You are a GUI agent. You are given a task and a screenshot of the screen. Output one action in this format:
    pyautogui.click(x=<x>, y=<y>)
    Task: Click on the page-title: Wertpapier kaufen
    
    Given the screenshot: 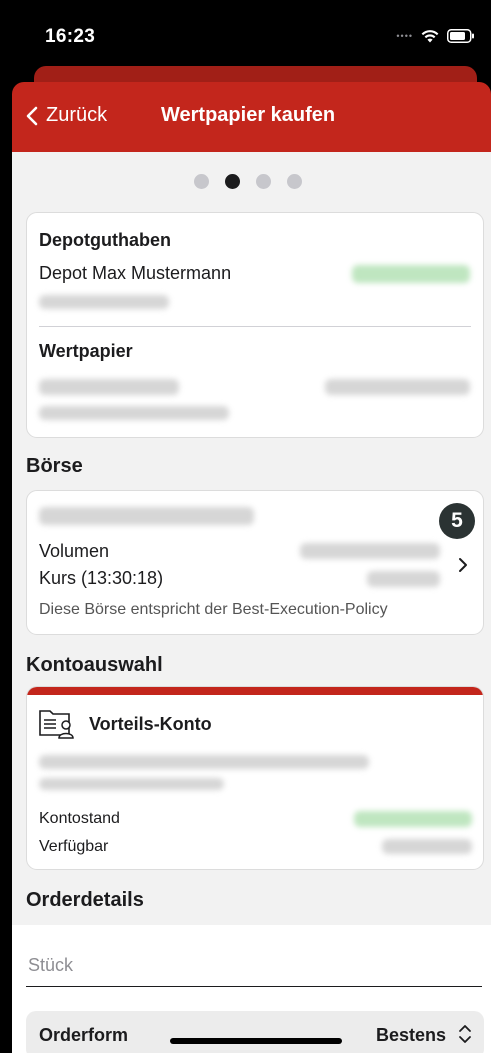 What is the action you would take?
    pyautogui.click(x=248, y=115)
    